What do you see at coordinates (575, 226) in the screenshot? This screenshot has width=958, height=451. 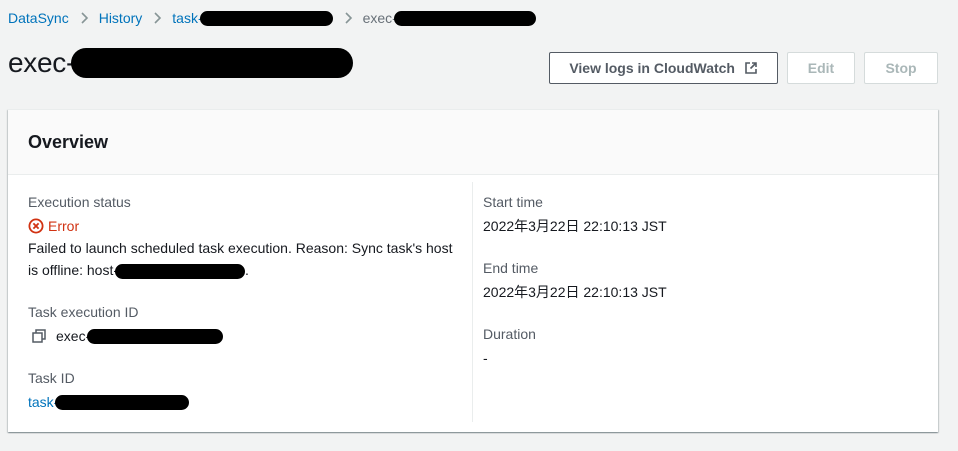 I see `start-time-value: 2022年3月22日 22:10:13 JST` at bounding box center [575, 226].